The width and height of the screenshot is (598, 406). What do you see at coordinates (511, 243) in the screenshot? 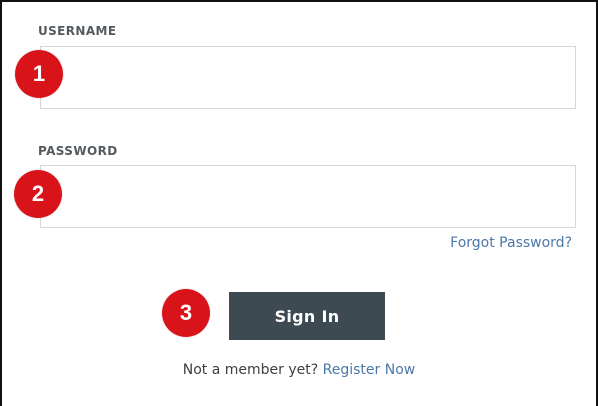
I see `forgot-password-link: Forgot Password?` at bounding box center [511, 243].